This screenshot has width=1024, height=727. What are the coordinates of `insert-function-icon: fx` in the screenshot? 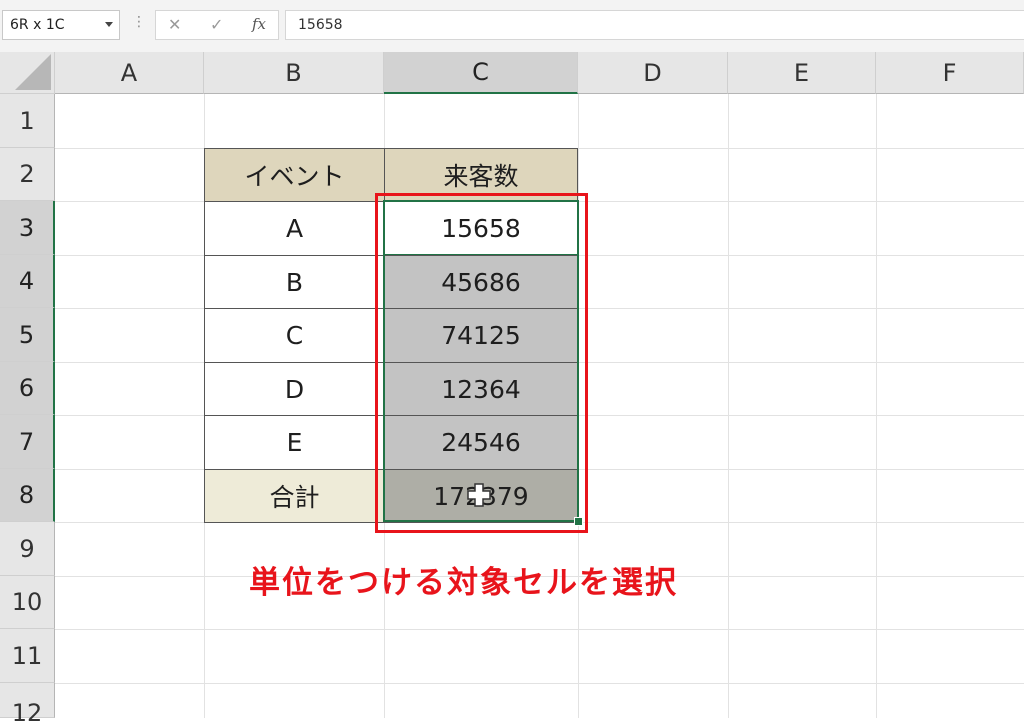 It's located at (259, 24).